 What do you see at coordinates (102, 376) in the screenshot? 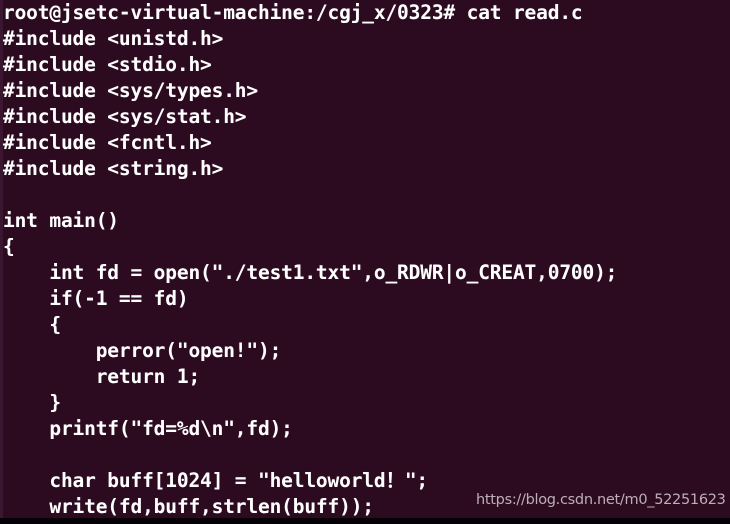
I see `code-line-return-1: return 1;` at bounding box center [102, 376].